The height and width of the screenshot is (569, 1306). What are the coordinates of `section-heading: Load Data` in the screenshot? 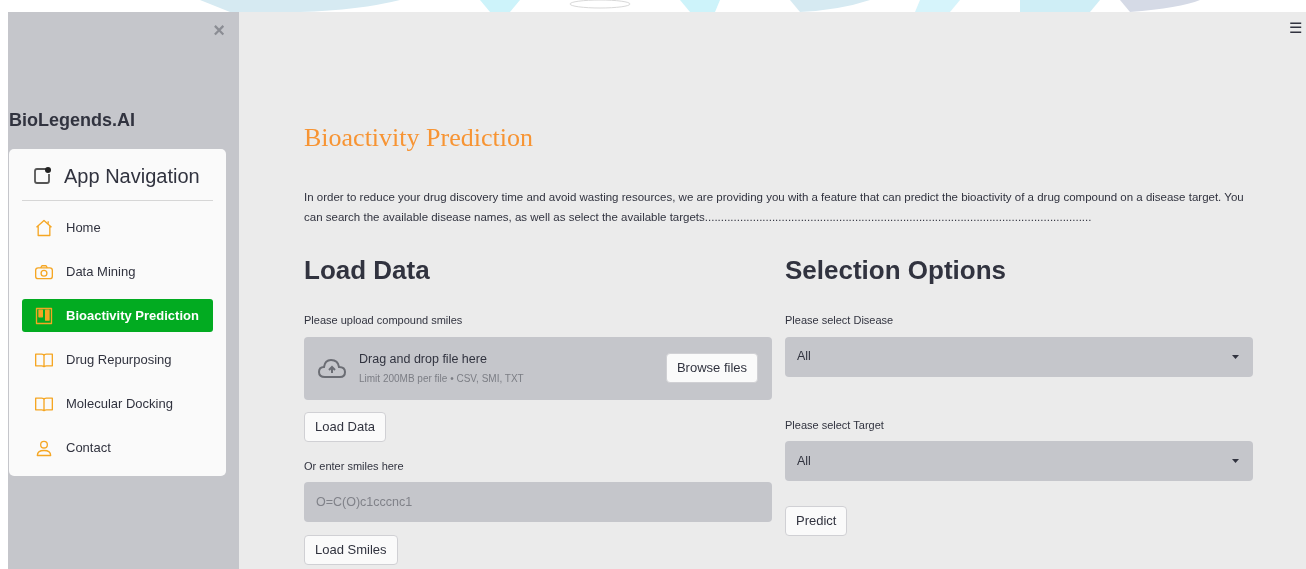 It's located at (367, 270).